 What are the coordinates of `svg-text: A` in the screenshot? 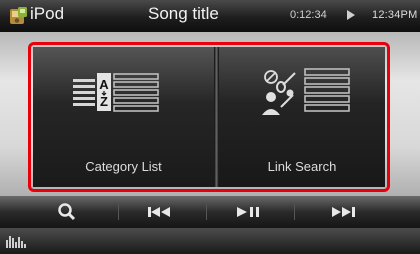 It's located at (104, 84).